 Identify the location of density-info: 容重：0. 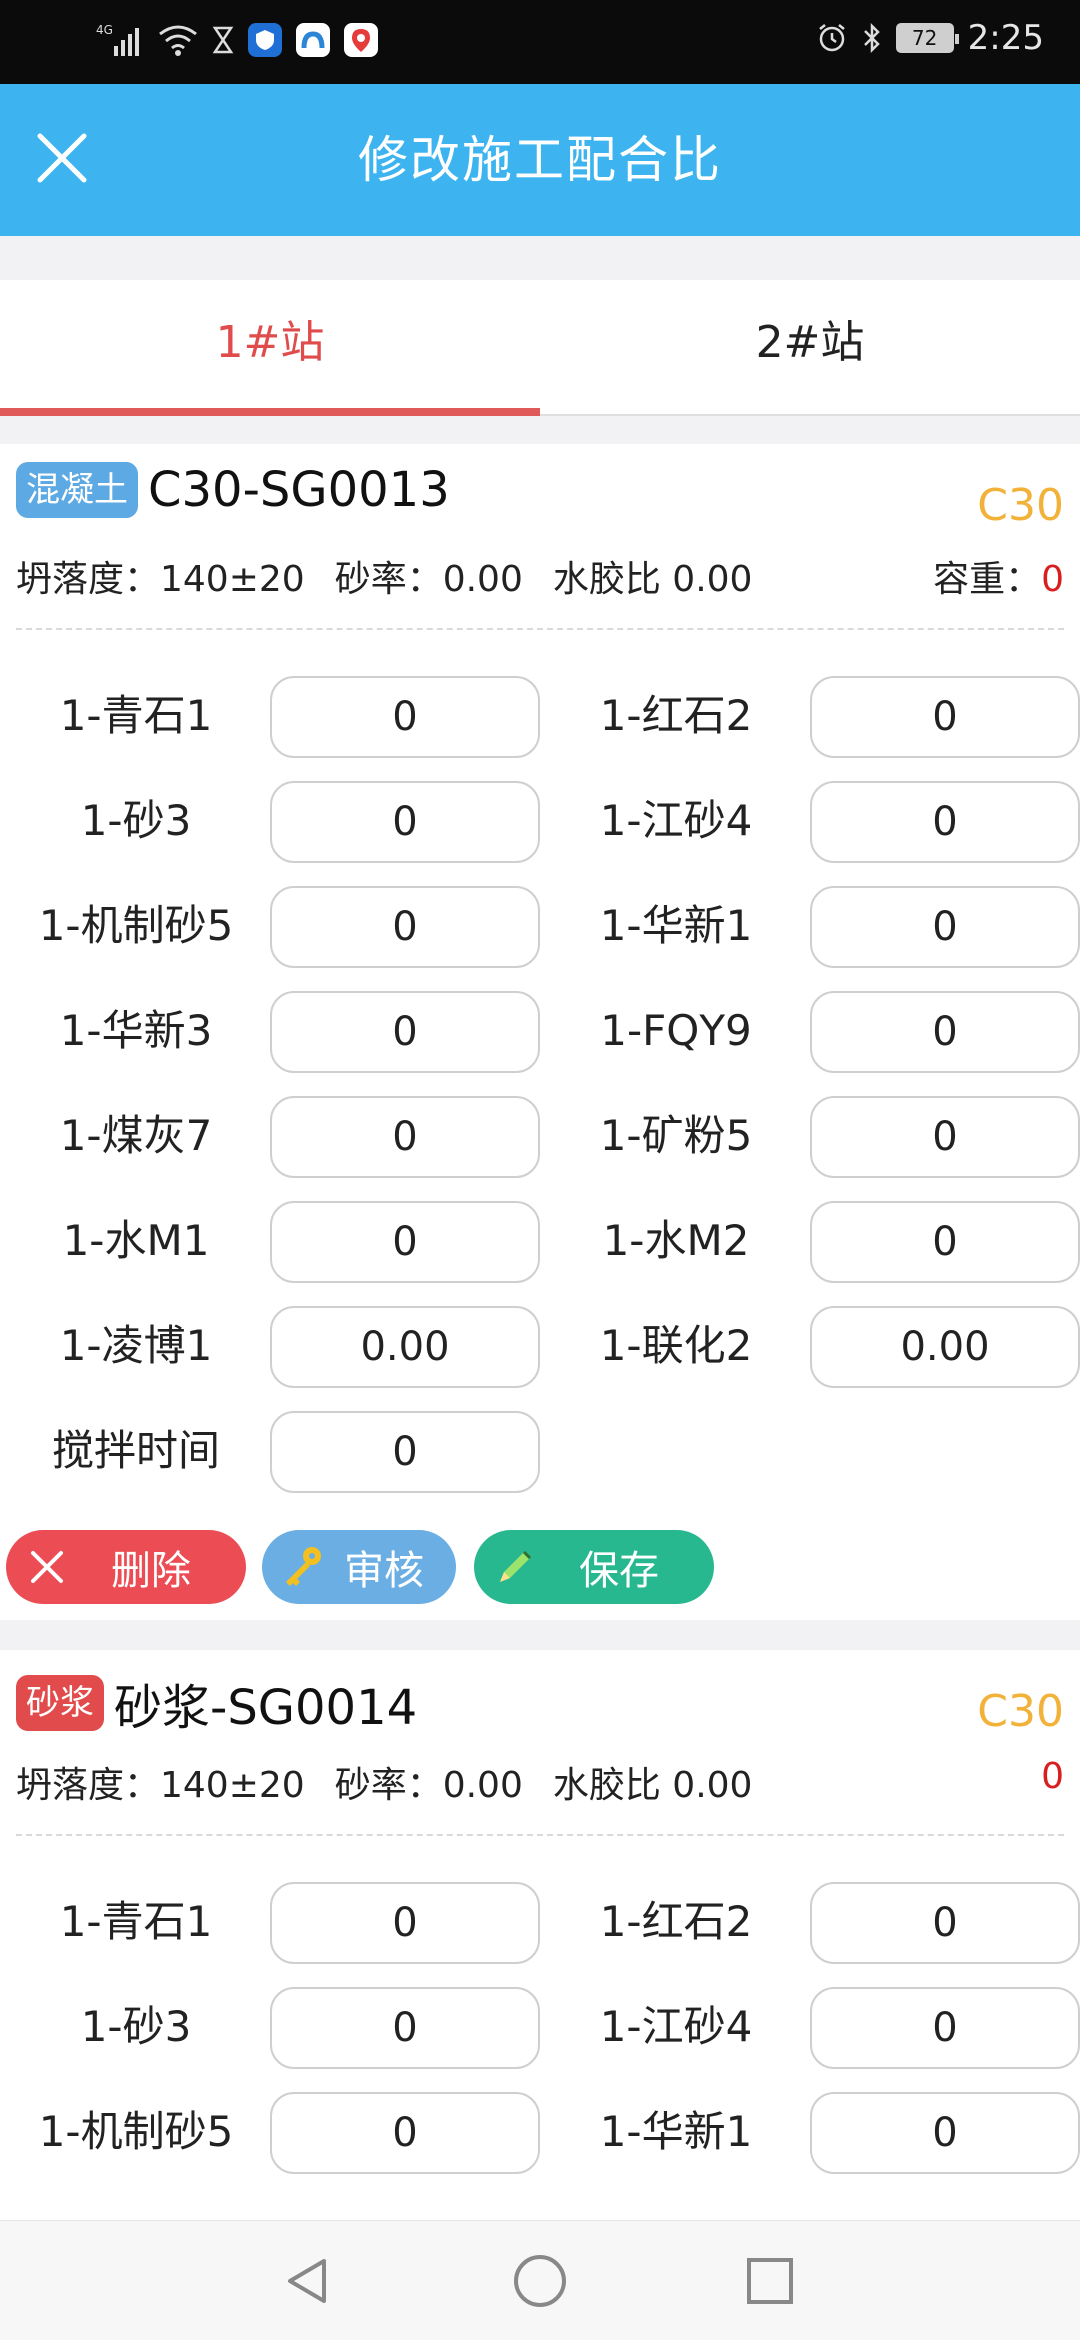
(998, 576).